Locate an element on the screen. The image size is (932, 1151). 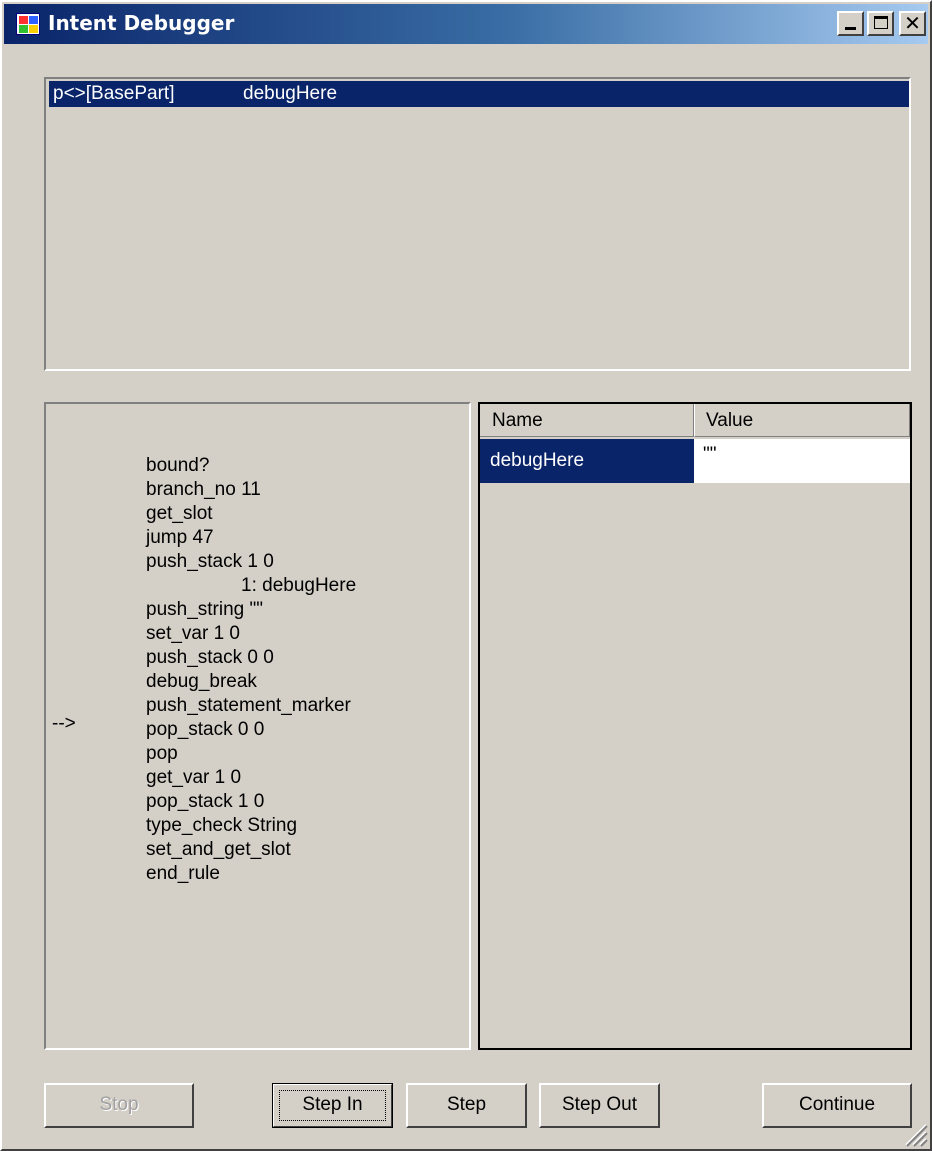
step-out-button: Step Out is located at coordinates (599, 1105).